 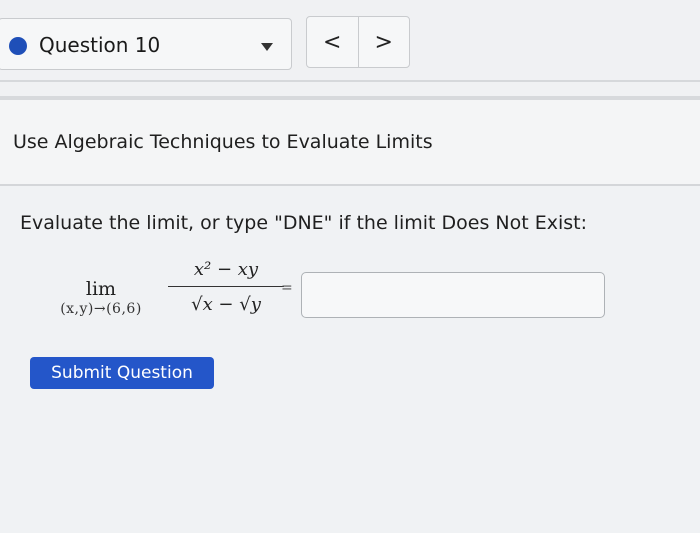 I want to click on lim-label: lim, so click(x=101, y=289).